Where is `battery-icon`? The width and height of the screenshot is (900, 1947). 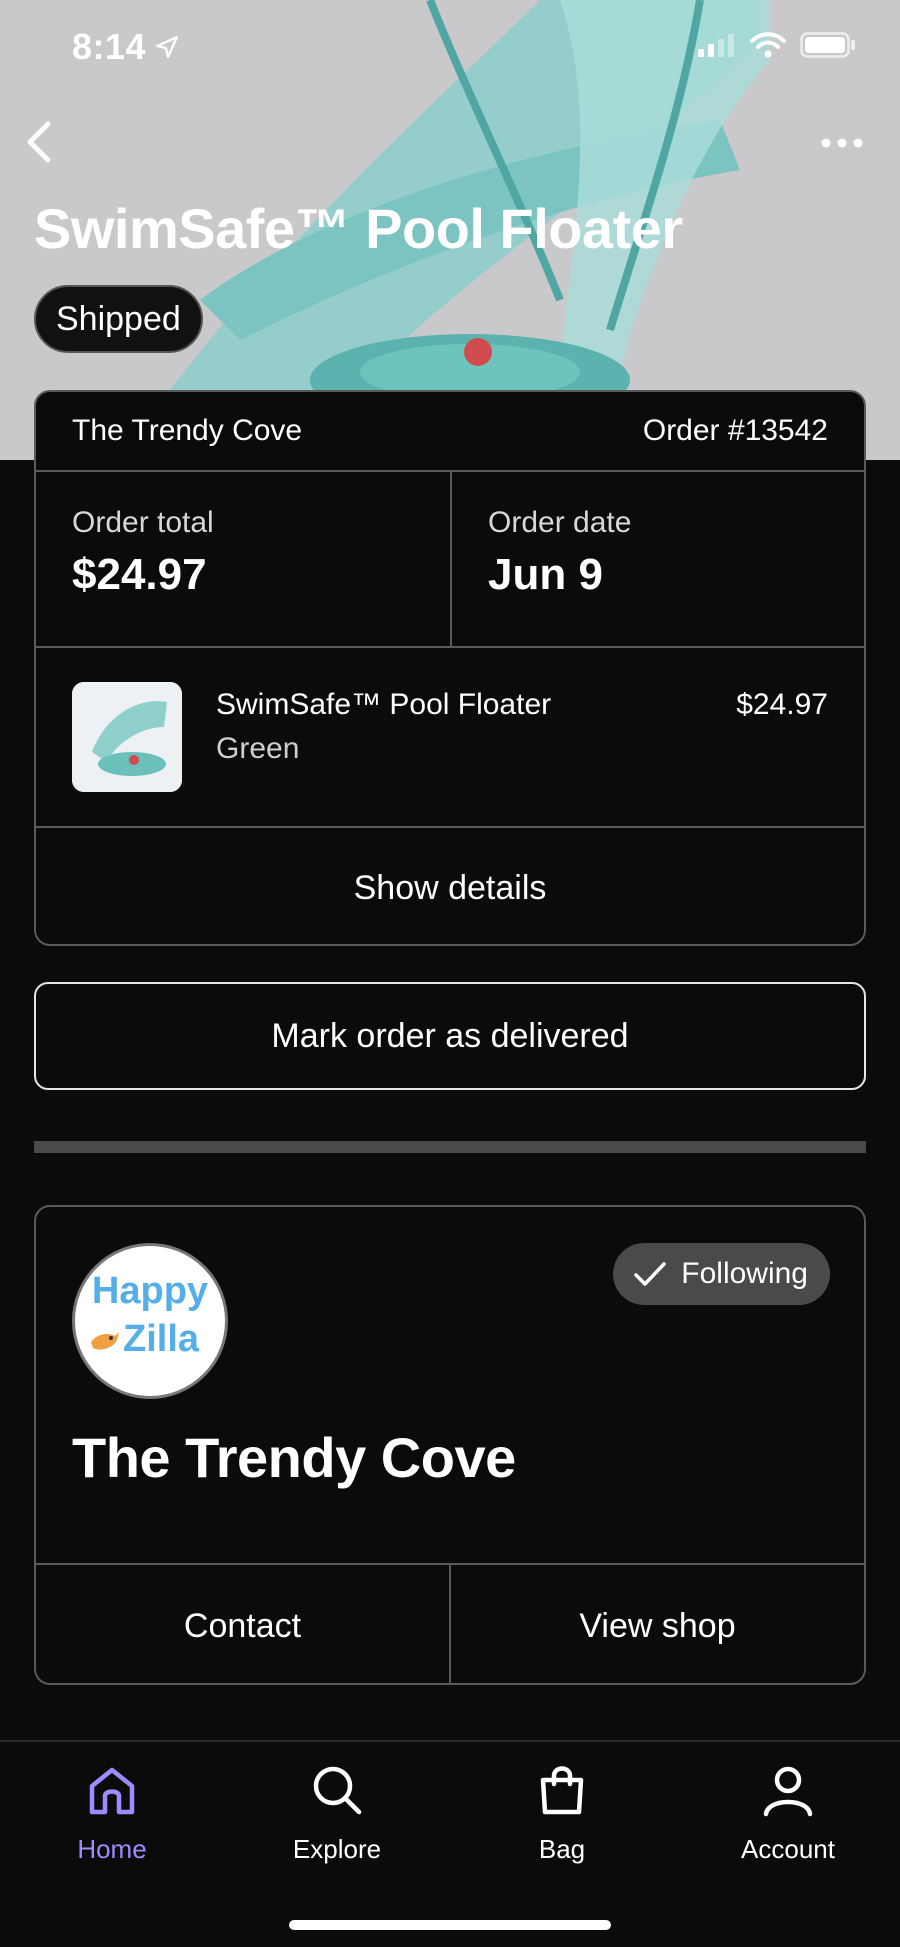
battery-icon is located at coordinates (827, 45).